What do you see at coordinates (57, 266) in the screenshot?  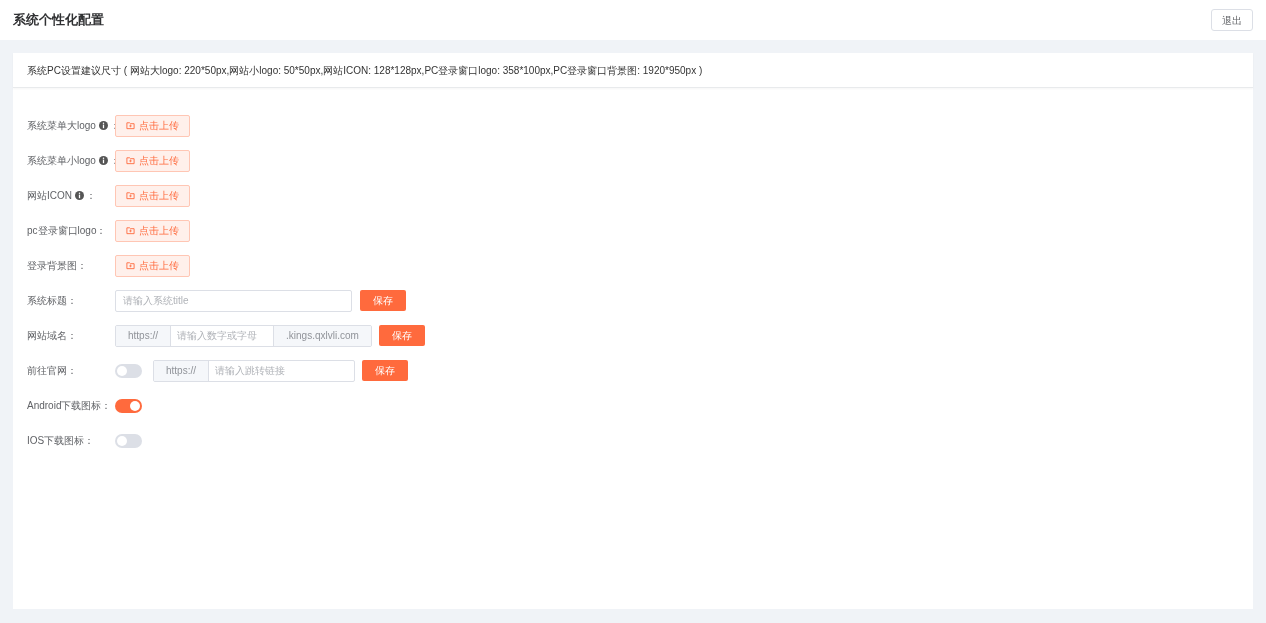 I see `field-label: 登录背景图：` at bounding box center [57, 266].